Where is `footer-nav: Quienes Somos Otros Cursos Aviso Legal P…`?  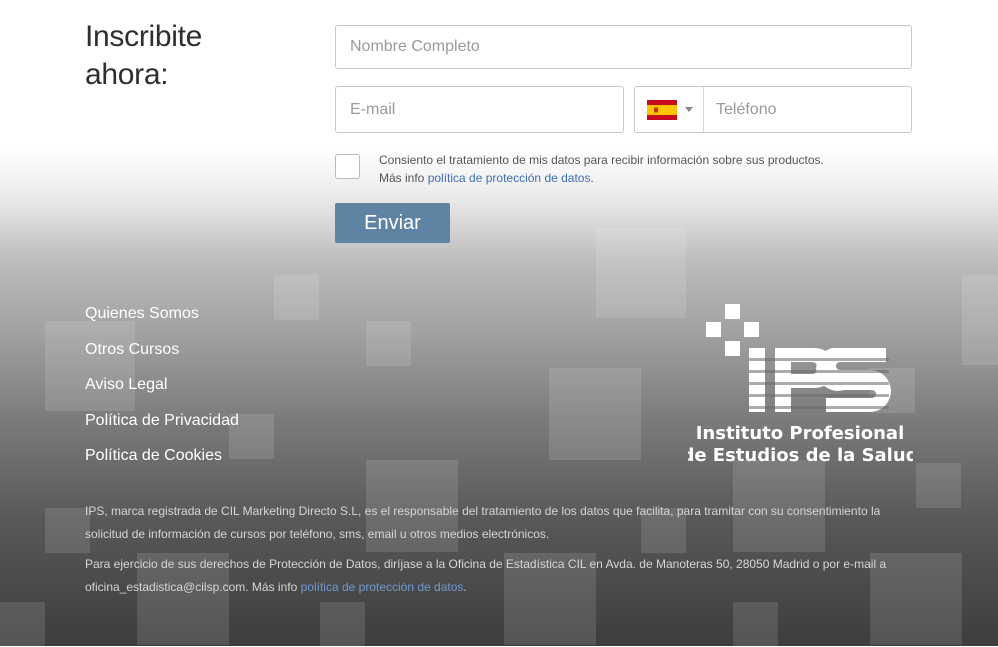 footer-nav: Quienes Somos Otros Cursos Aviso Legal P… is located at coordinates (162, 389).